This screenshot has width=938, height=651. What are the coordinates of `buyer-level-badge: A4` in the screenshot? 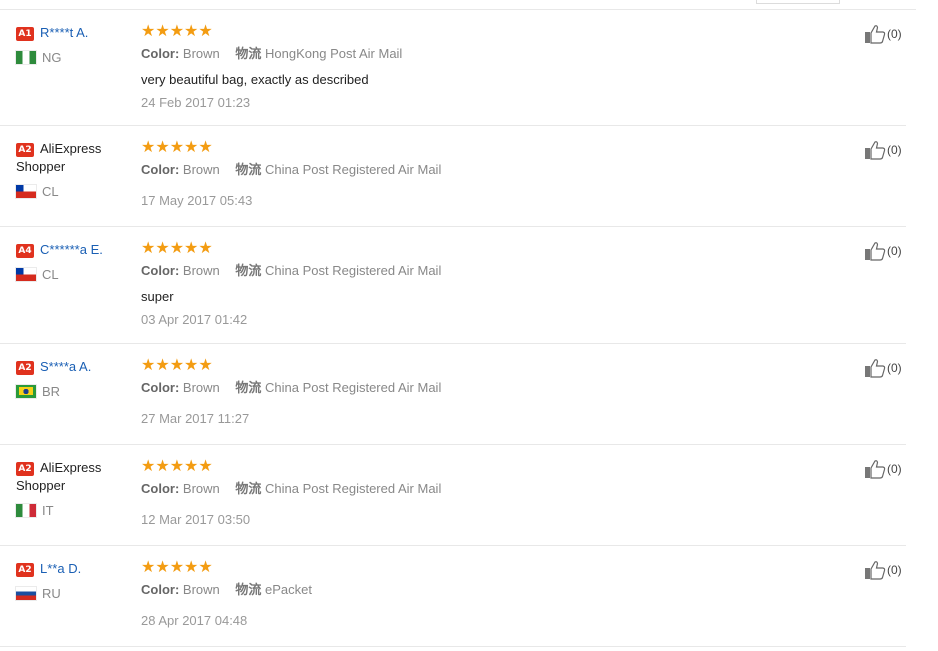 It's located at (25, 251).